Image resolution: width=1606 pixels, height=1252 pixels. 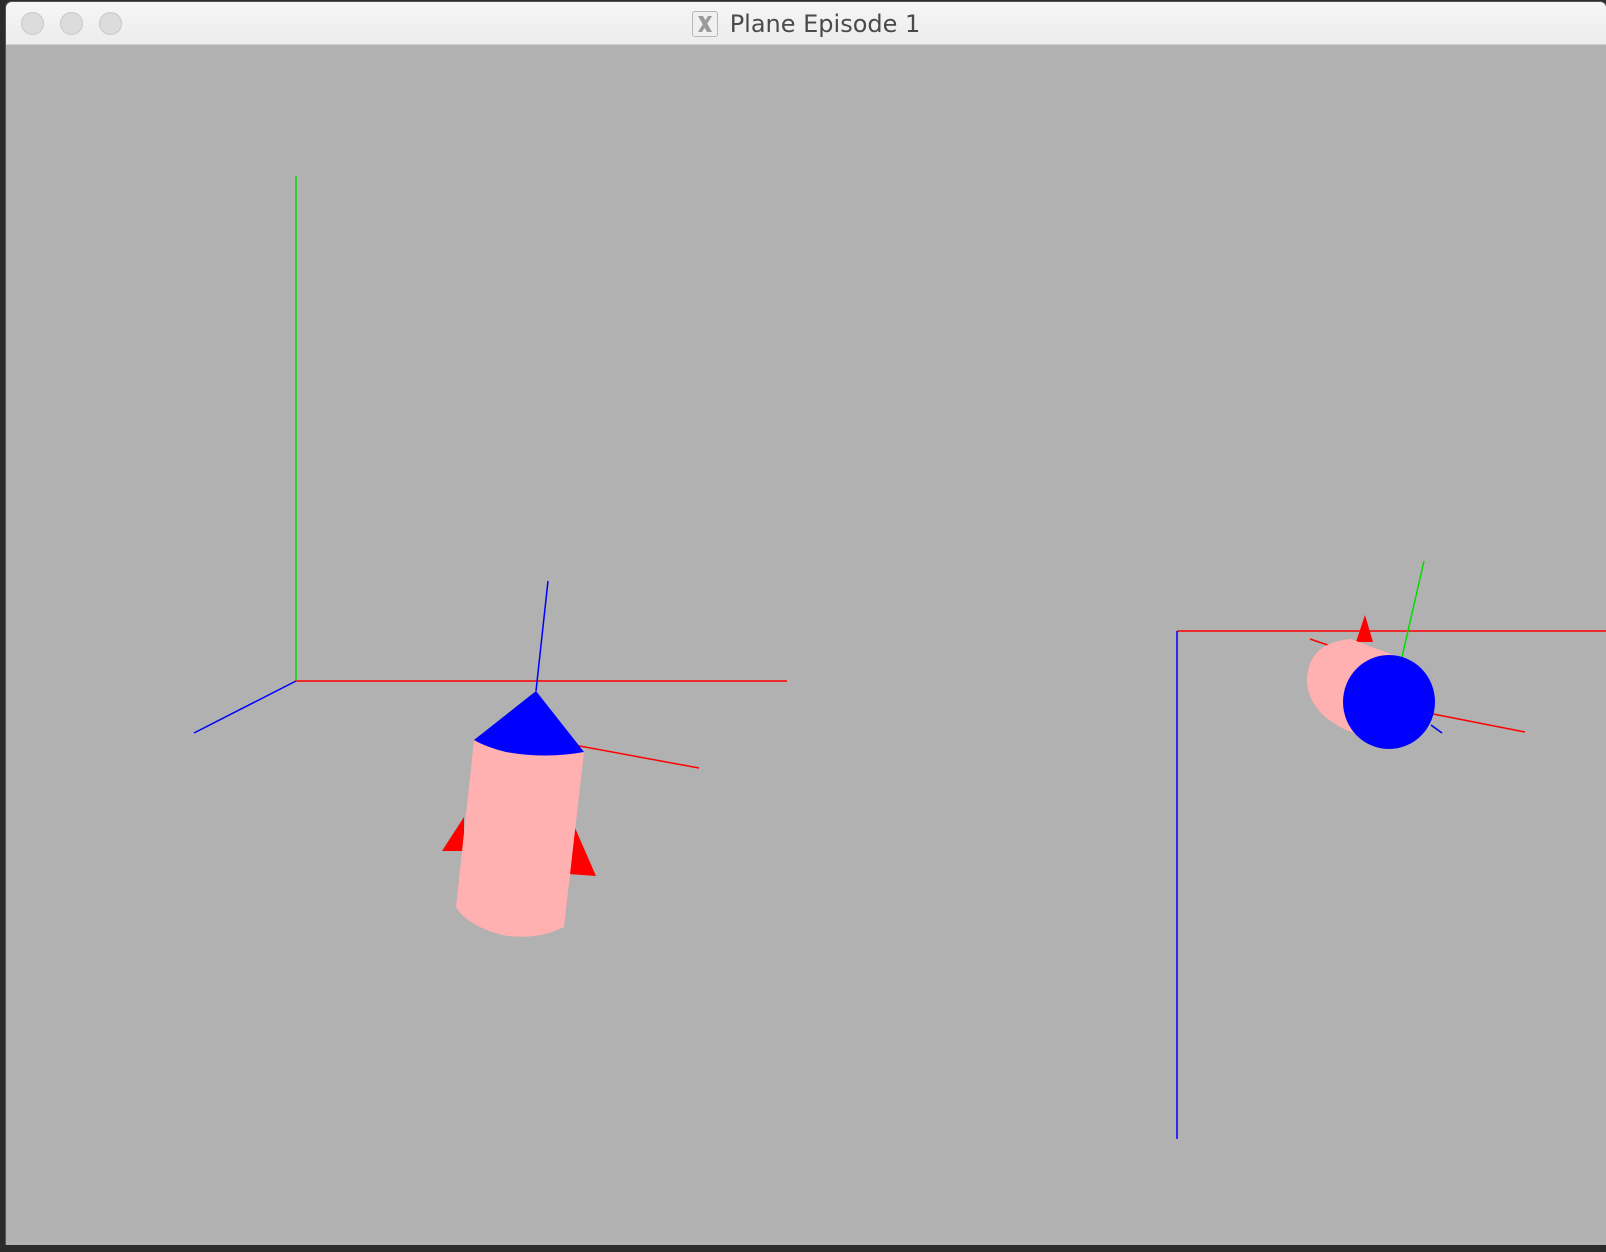 What do you see at coordinates (1364, 628) in the screenshot?
I see `rocket-2-top-fin` at bounding box center [1364, 628].